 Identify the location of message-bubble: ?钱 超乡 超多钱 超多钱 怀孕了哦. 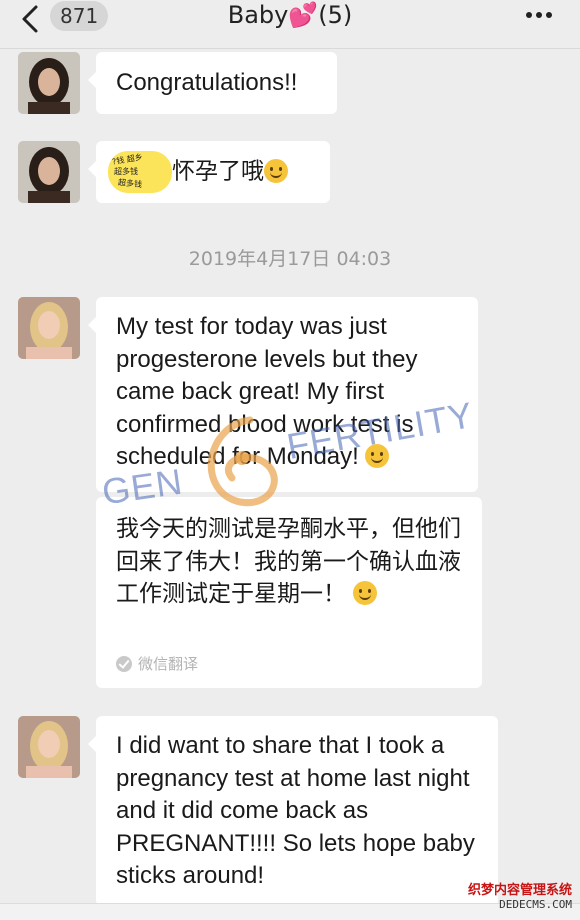
(209, 172).